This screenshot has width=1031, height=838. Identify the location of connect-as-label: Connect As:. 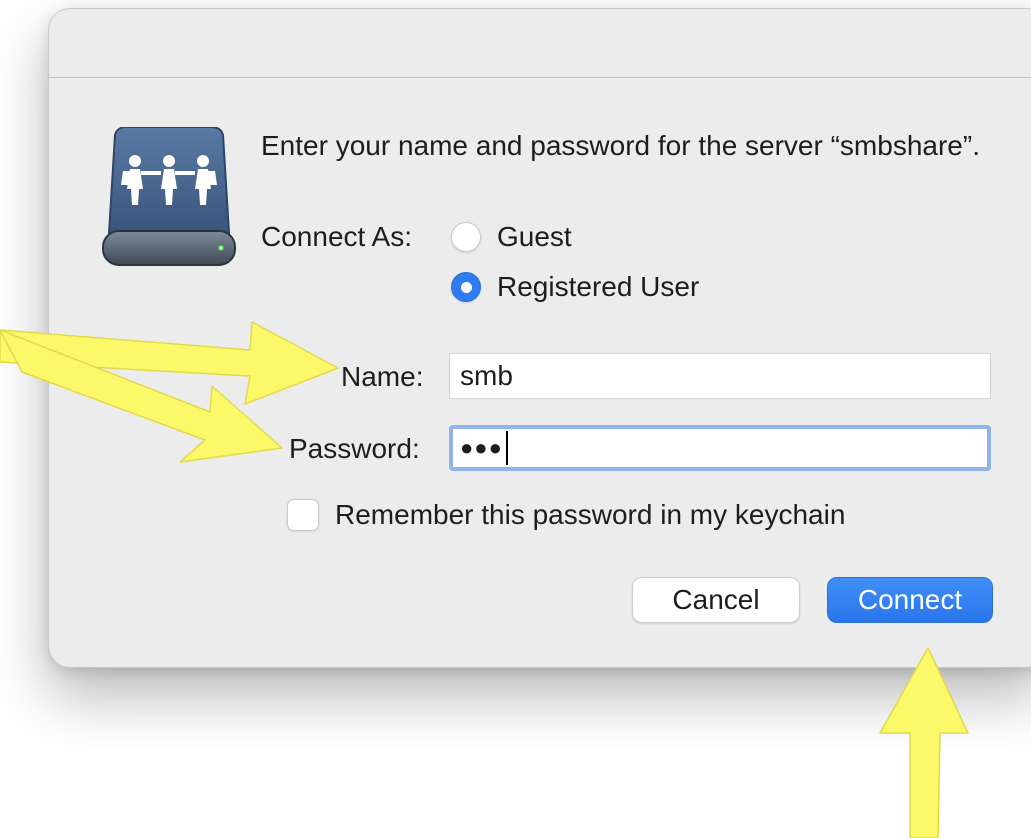
(336, 236).